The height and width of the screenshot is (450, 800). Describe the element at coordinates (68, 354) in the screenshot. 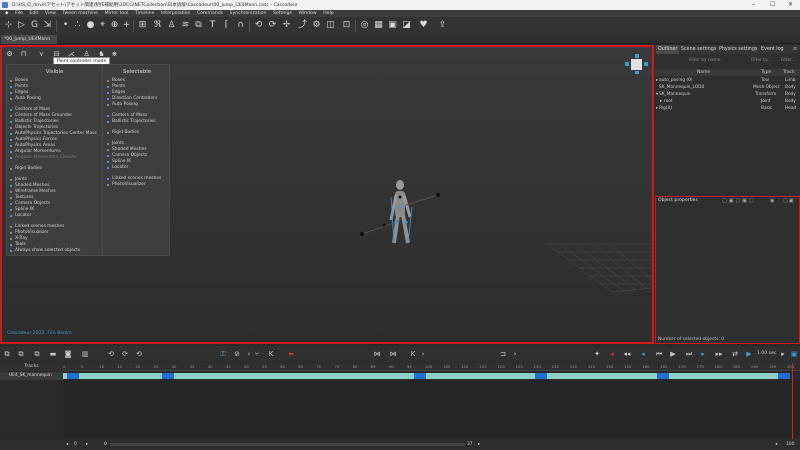

I see `tl-camera-icon: ◙` at that location.